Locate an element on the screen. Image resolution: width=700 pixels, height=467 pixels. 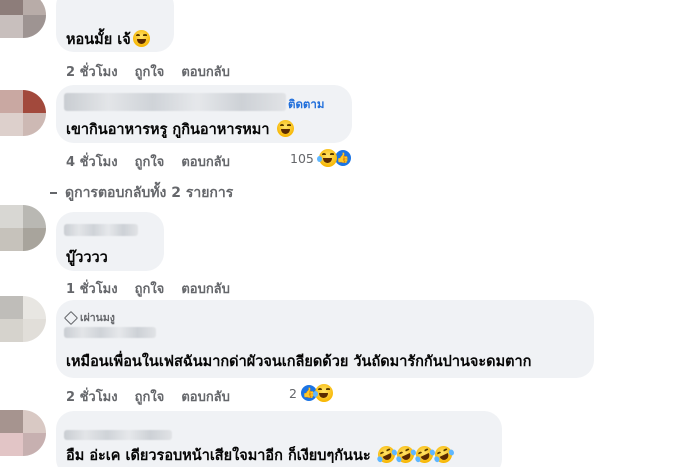
comment-text: เขากินอาหารหรู กูกินอาหารหมา is located at coordinates (180, 129).